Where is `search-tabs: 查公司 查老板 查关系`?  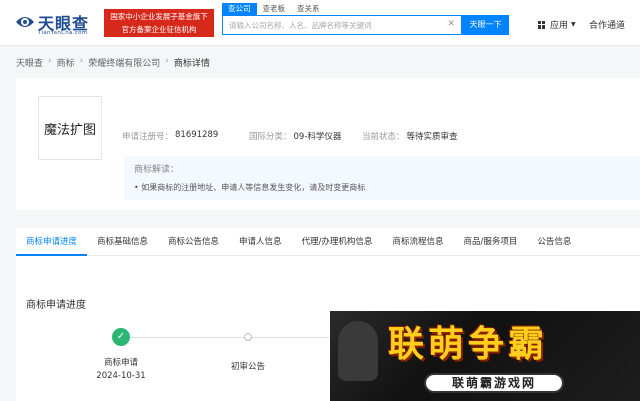 search-tabs: 查公司 查老板 查关系 is located at coordinates (274, 9).